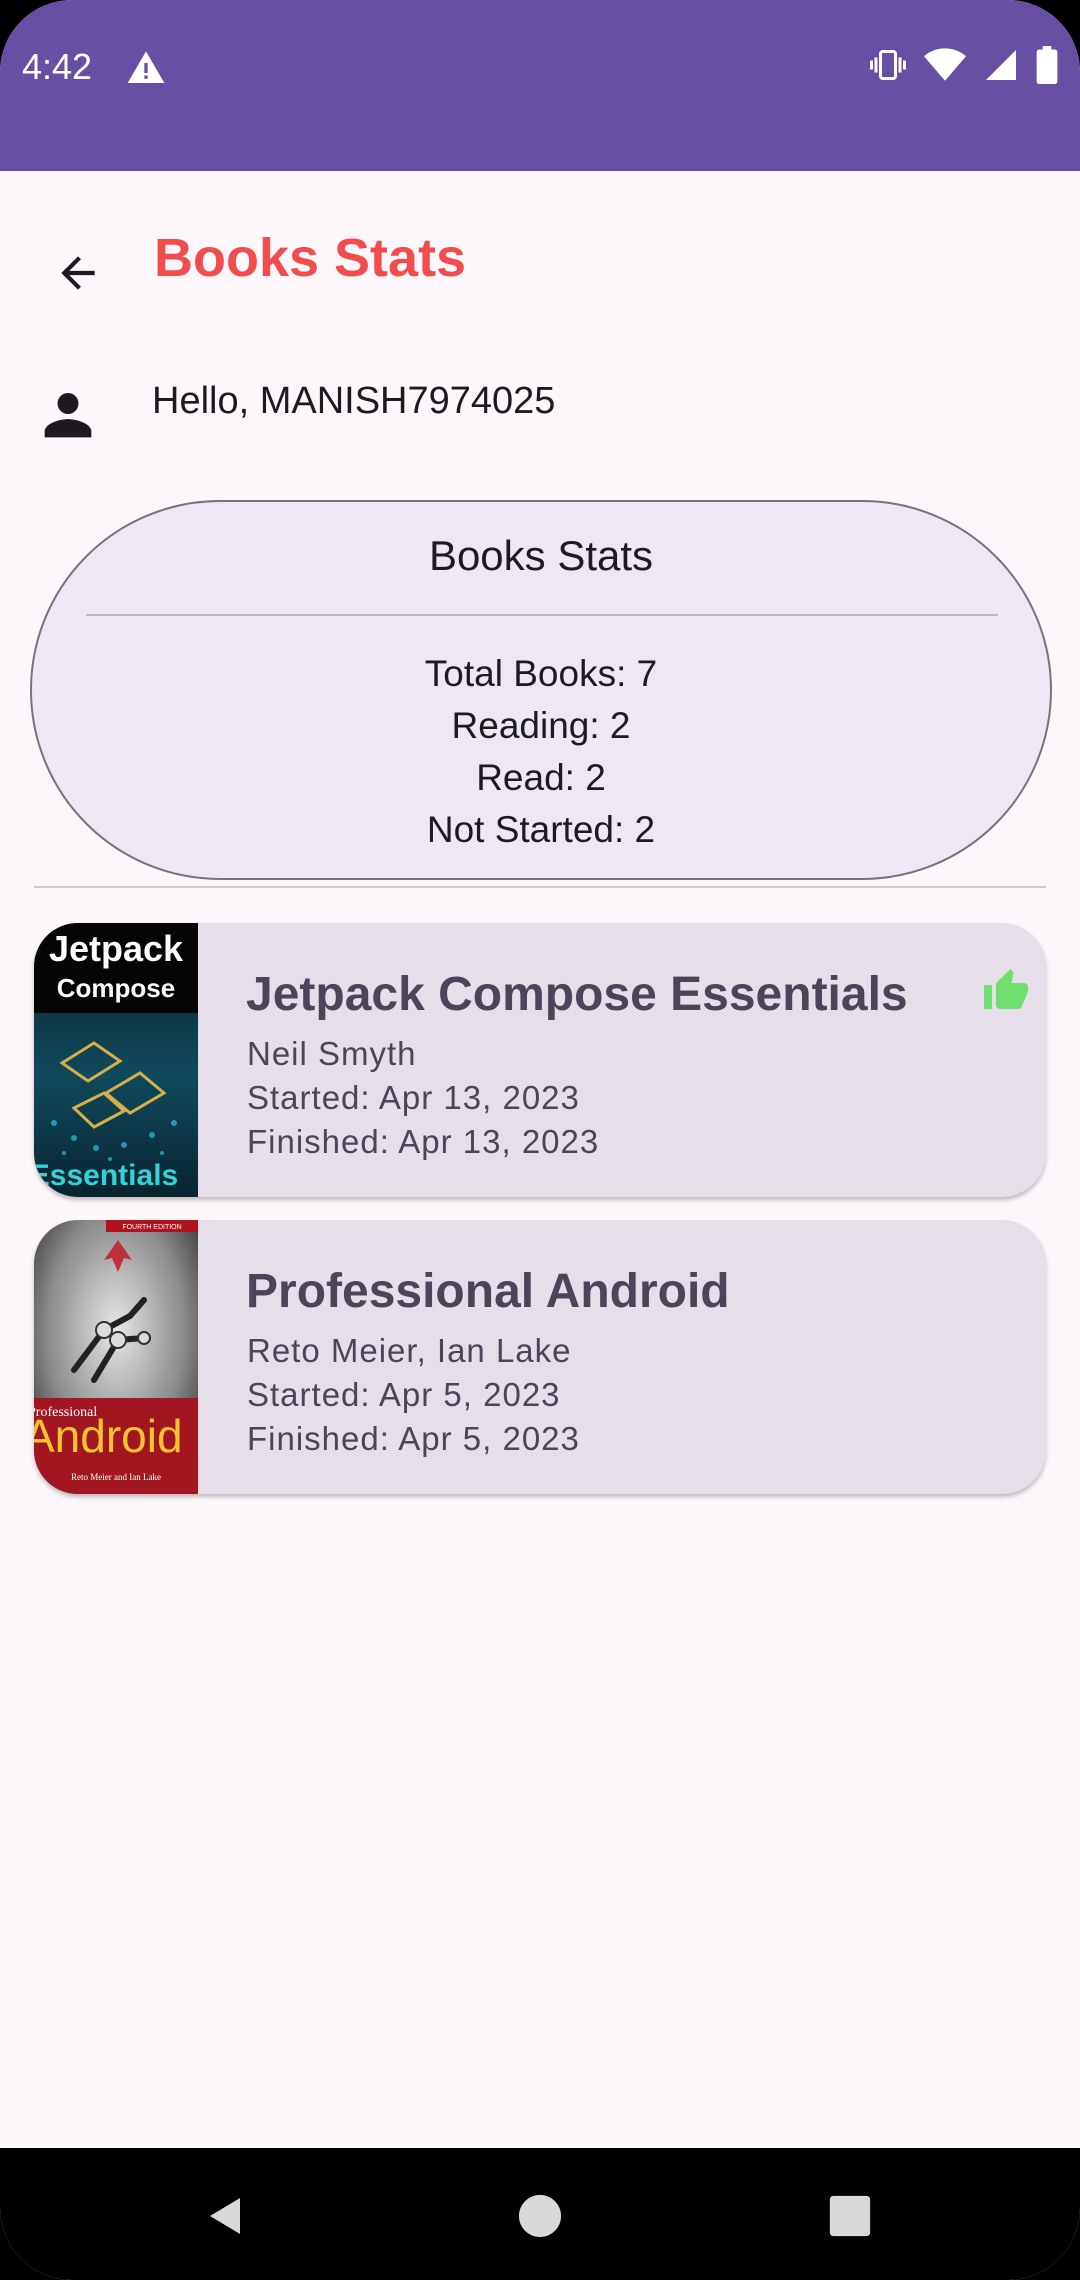 This screenshot has height=2280, width=1080. What do you see at coordinates (146, 67) in the screenshot?
I see `warning-icon` at bounding box center [146, 67].